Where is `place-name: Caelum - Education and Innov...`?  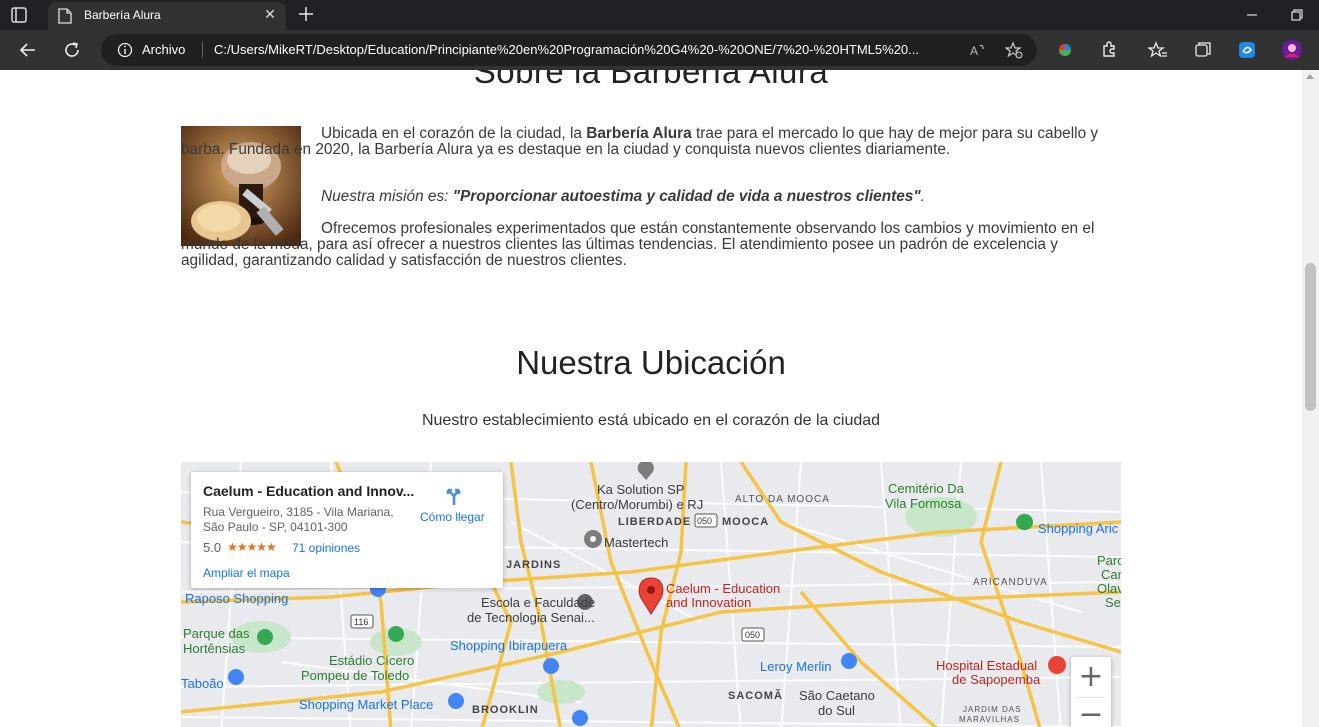
place-name: Caelum - Education and Innov... is located at coordinates (308, 491).